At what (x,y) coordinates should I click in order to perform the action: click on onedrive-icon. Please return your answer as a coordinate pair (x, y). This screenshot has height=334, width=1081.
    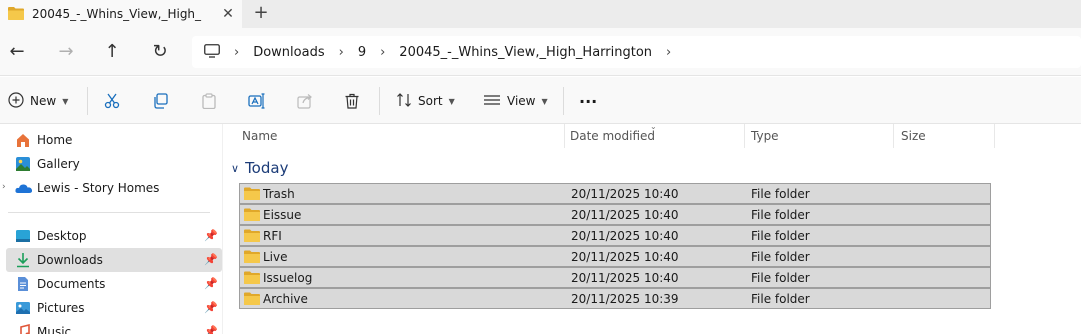
    Looking at the image, I should click on (24, 188).